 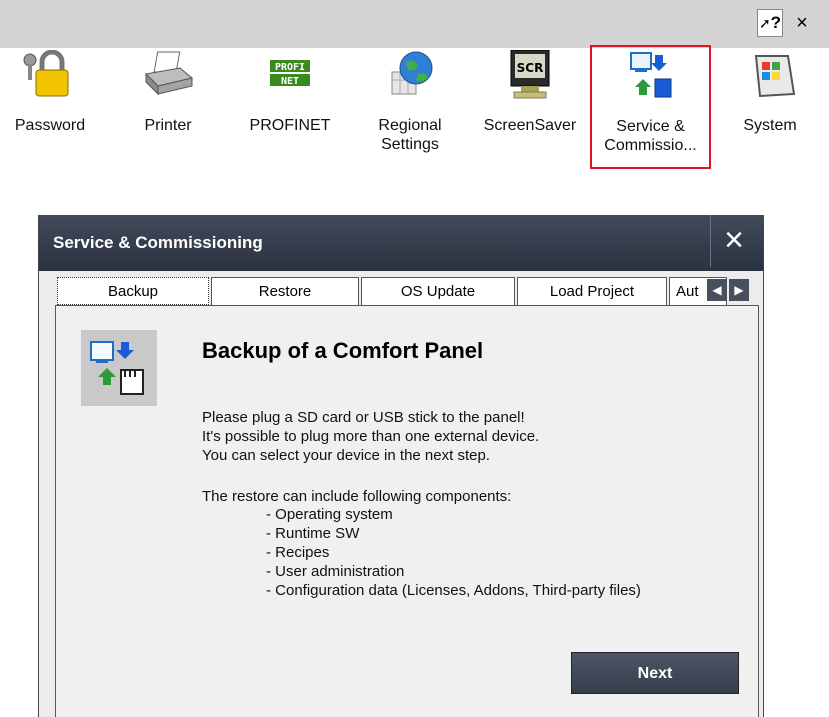 I want to click on tab-backup: Backup, so click(x=133, y=291).